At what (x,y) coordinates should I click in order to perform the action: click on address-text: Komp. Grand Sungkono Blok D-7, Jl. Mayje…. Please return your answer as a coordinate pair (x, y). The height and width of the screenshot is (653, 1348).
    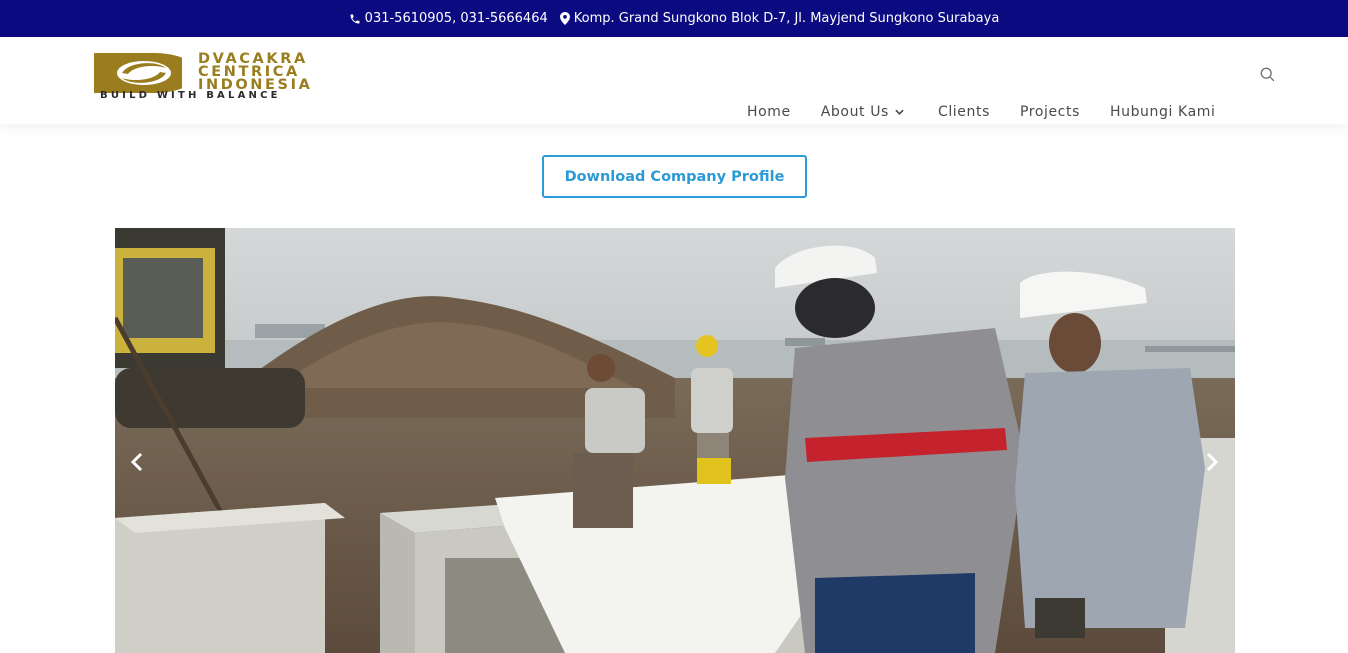
    Looking at the image, I should click on (786, 18).